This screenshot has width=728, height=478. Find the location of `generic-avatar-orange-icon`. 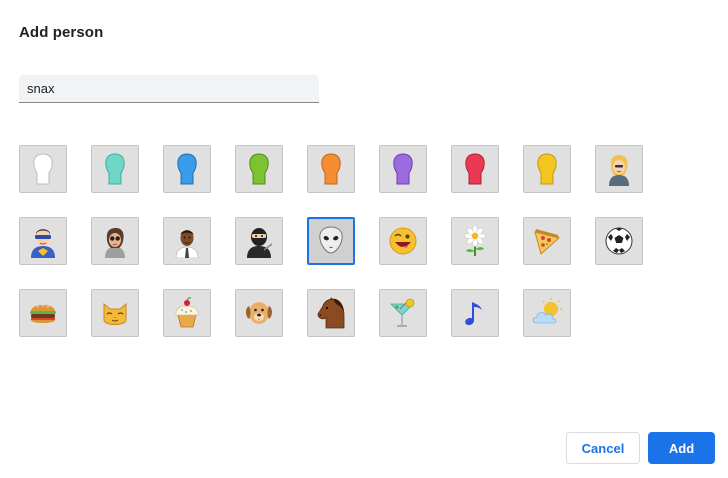

generic-avatar-orange-icon is located at coordinates (331, 169).